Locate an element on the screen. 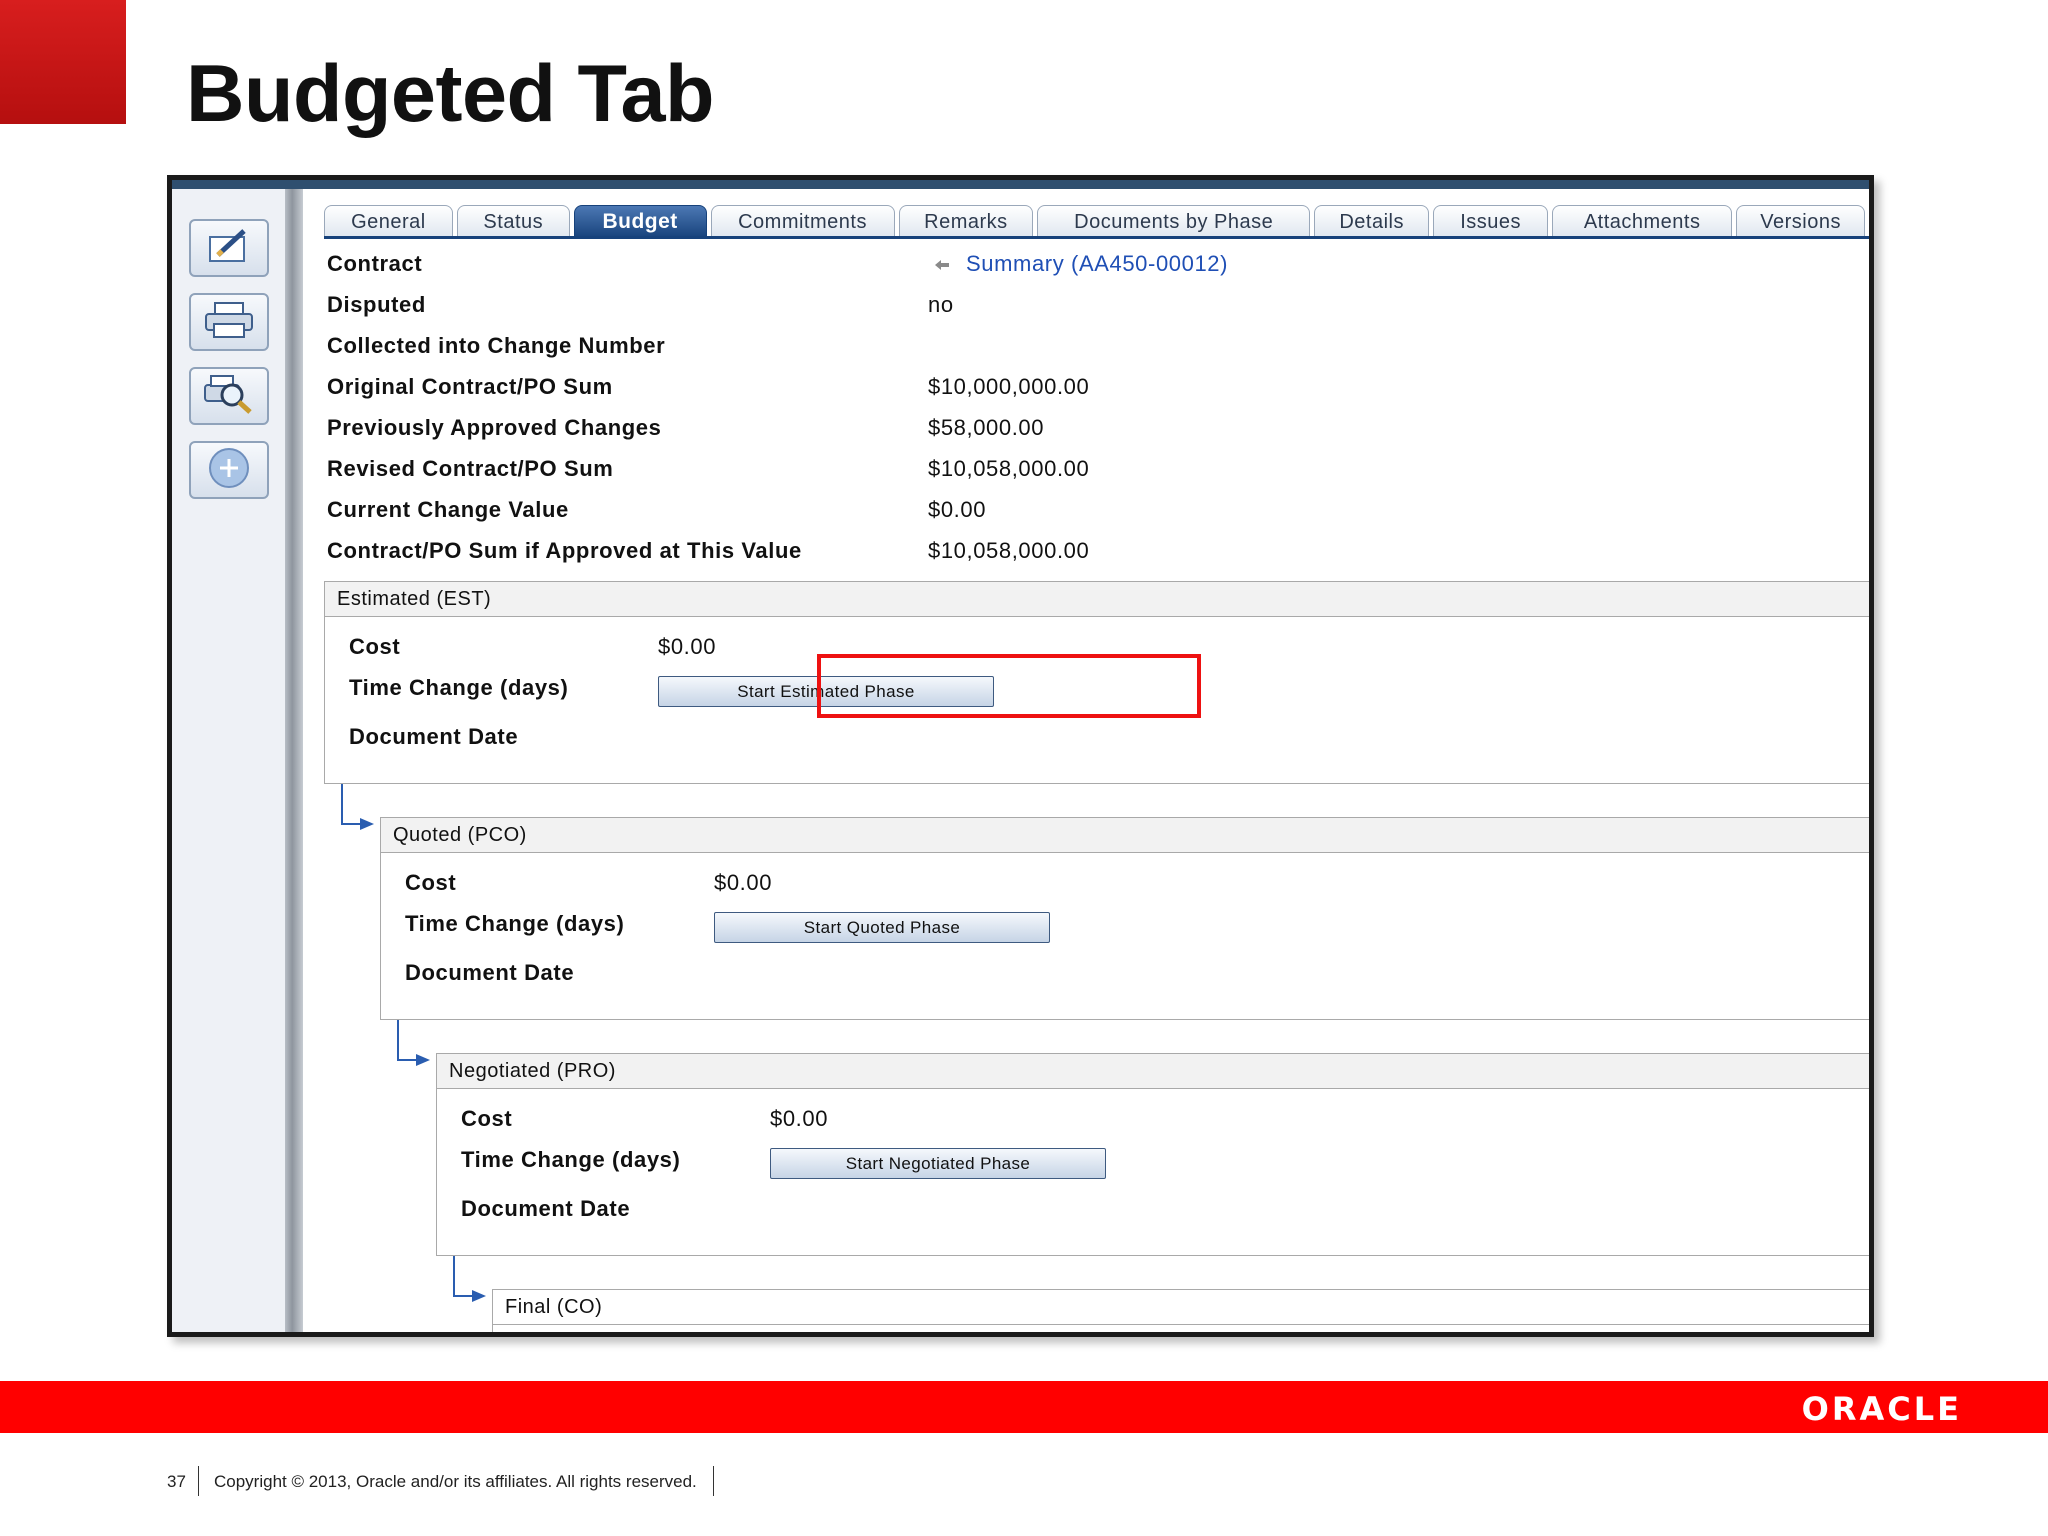  final-phase-header: Final (CO) is located at coordinates (1181, 1307).